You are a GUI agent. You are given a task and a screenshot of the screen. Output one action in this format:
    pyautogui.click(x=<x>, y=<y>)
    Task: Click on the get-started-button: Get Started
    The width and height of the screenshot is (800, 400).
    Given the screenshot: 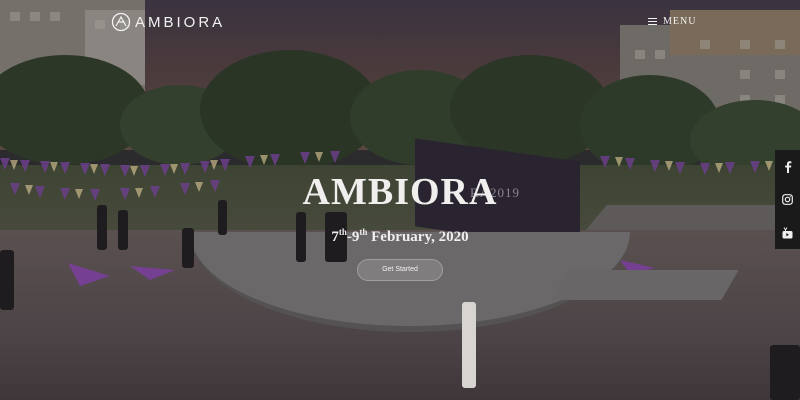 What is the action you would take?
    pyautogui.click(x=400, y=270)
    